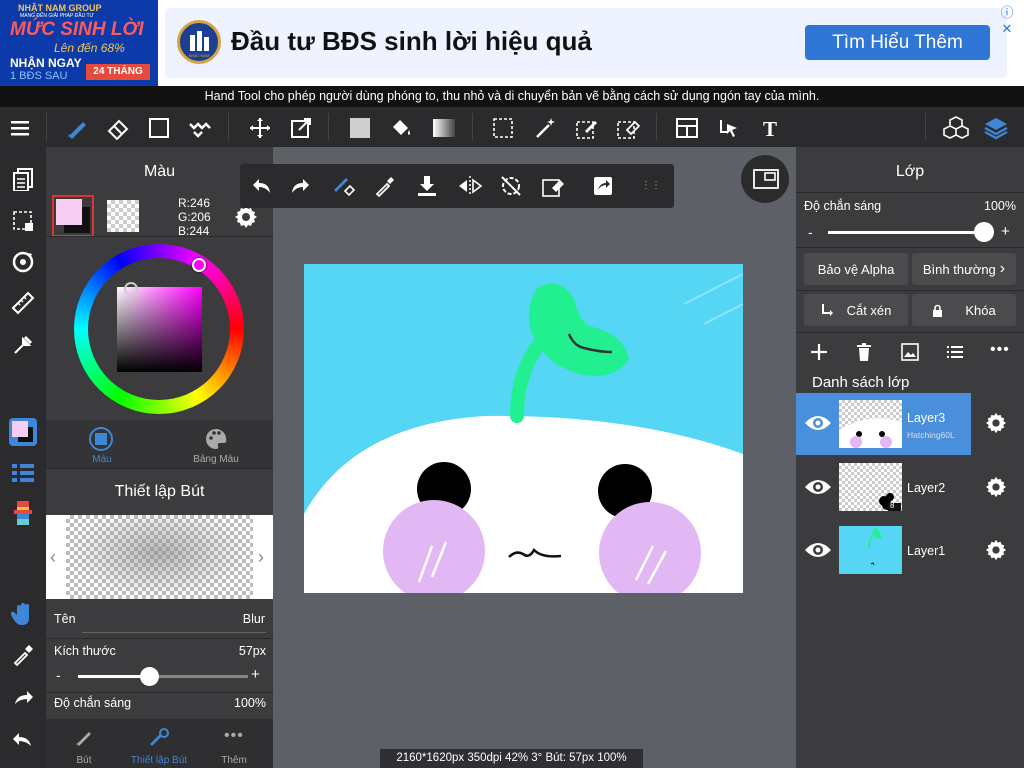 This screenshot has height=768, width=1024. Describe the element at coordinates (23, 221) in the screenshot. I see `selection-icon` at that location.